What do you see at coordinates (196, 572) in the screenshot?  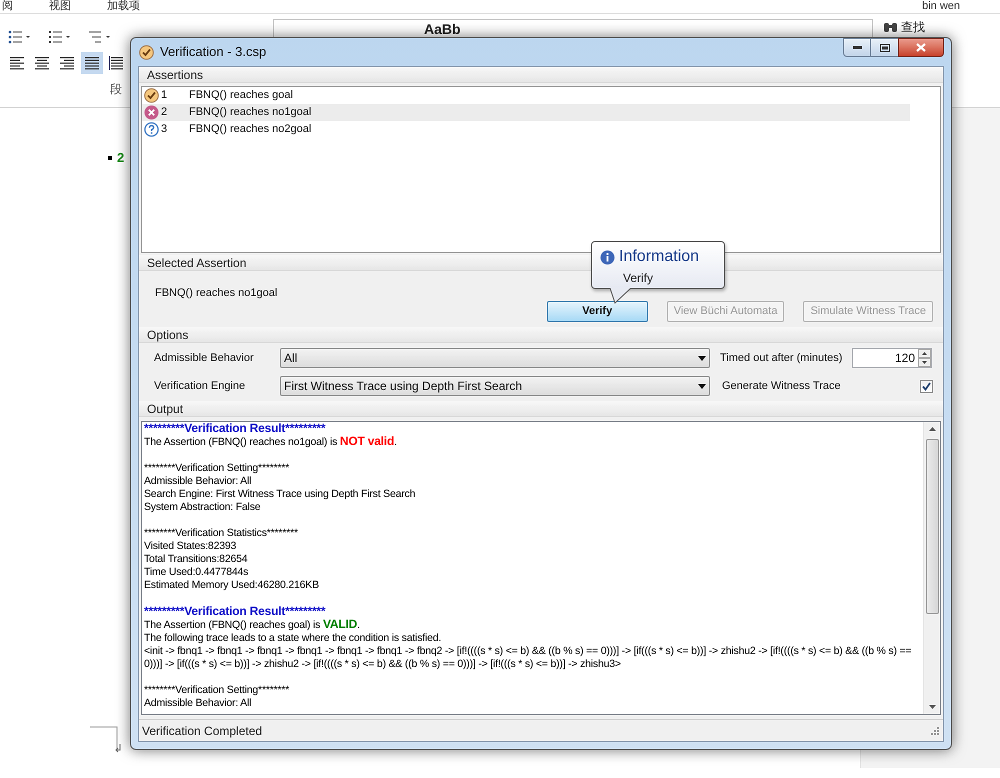 I see `output-line: Time Used:0.4477844s` at bounding box center [196, 572].